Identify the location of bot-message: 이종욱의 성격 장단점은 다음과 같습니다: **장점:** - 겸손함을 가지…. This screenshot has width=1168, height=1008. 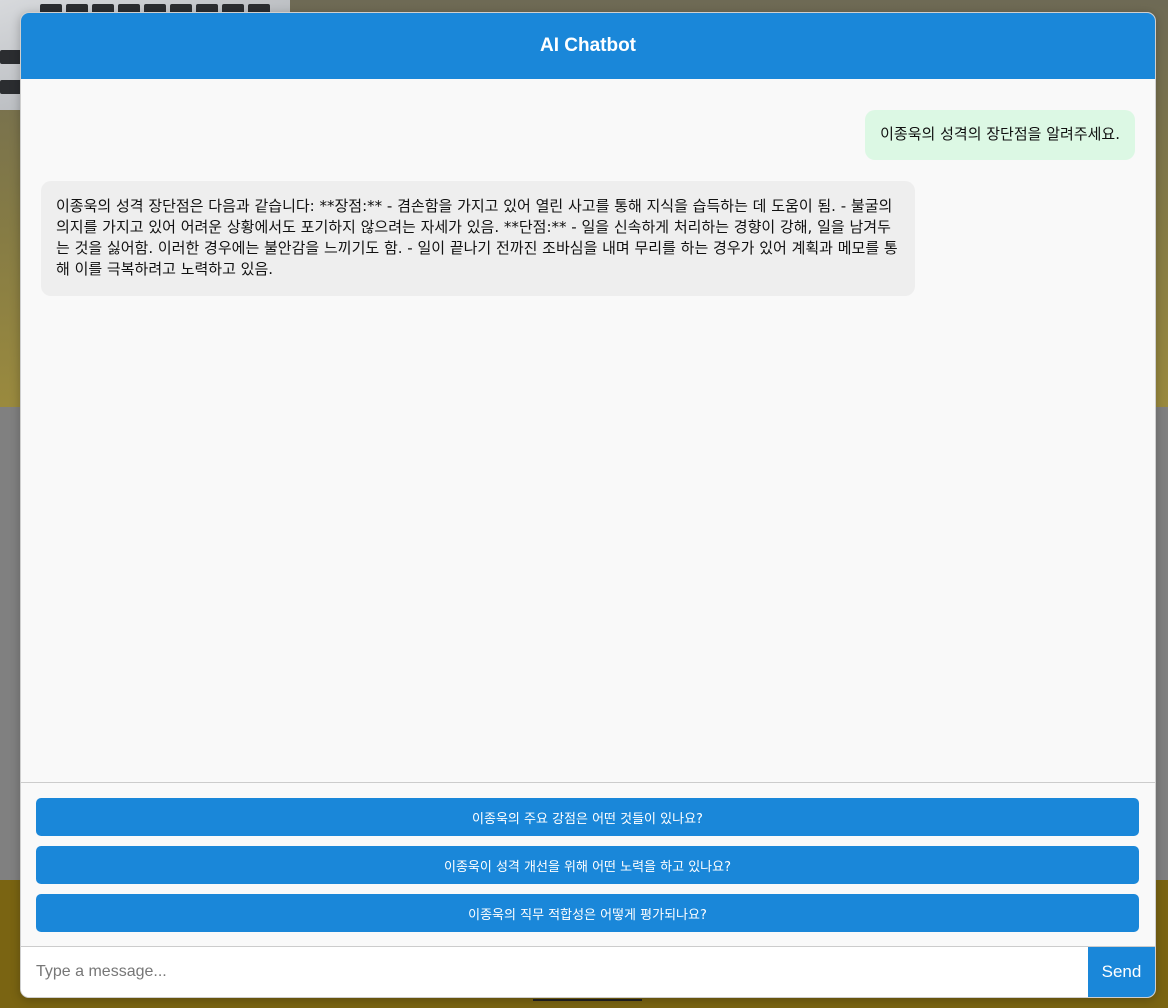
(478, 238).